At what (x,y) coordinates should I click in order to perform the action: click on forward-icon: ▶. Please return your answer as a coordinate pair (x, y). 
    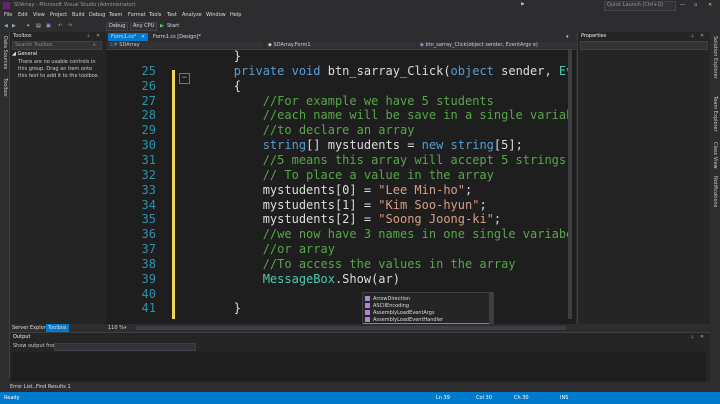
    Looking at the image, I should click on (14, 26).